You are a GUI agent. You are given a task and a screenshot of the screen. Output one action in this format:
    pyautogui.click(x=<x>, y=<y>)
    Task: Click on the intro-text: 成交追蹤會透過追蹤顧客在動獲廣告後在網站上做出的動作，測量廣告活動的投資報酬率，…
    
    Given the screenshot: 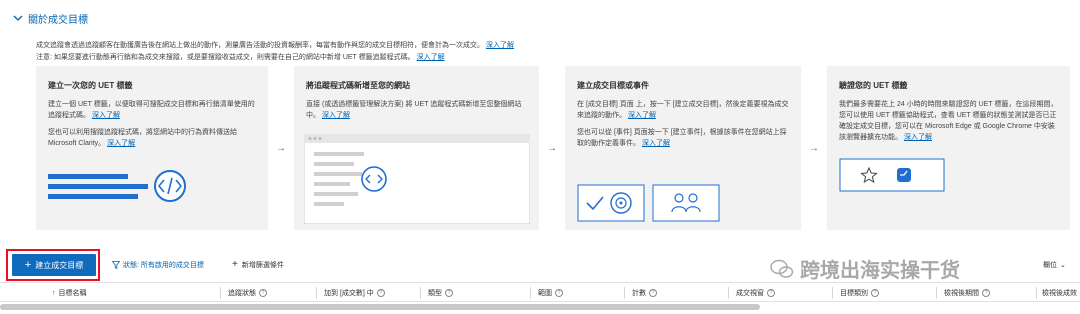 What is the action you would take?
    pyautogui.click(x=551, y=52)
    